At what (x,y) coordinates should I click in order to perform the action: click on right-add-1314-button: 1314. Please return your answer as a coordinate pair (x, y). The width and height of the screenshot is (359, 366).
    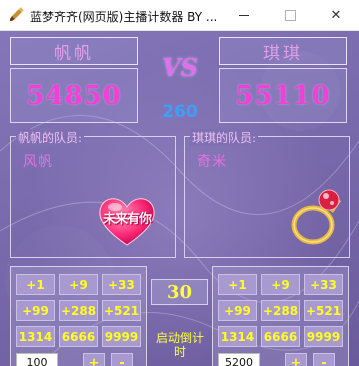
    Looking at the image, I should click on (237, 336).